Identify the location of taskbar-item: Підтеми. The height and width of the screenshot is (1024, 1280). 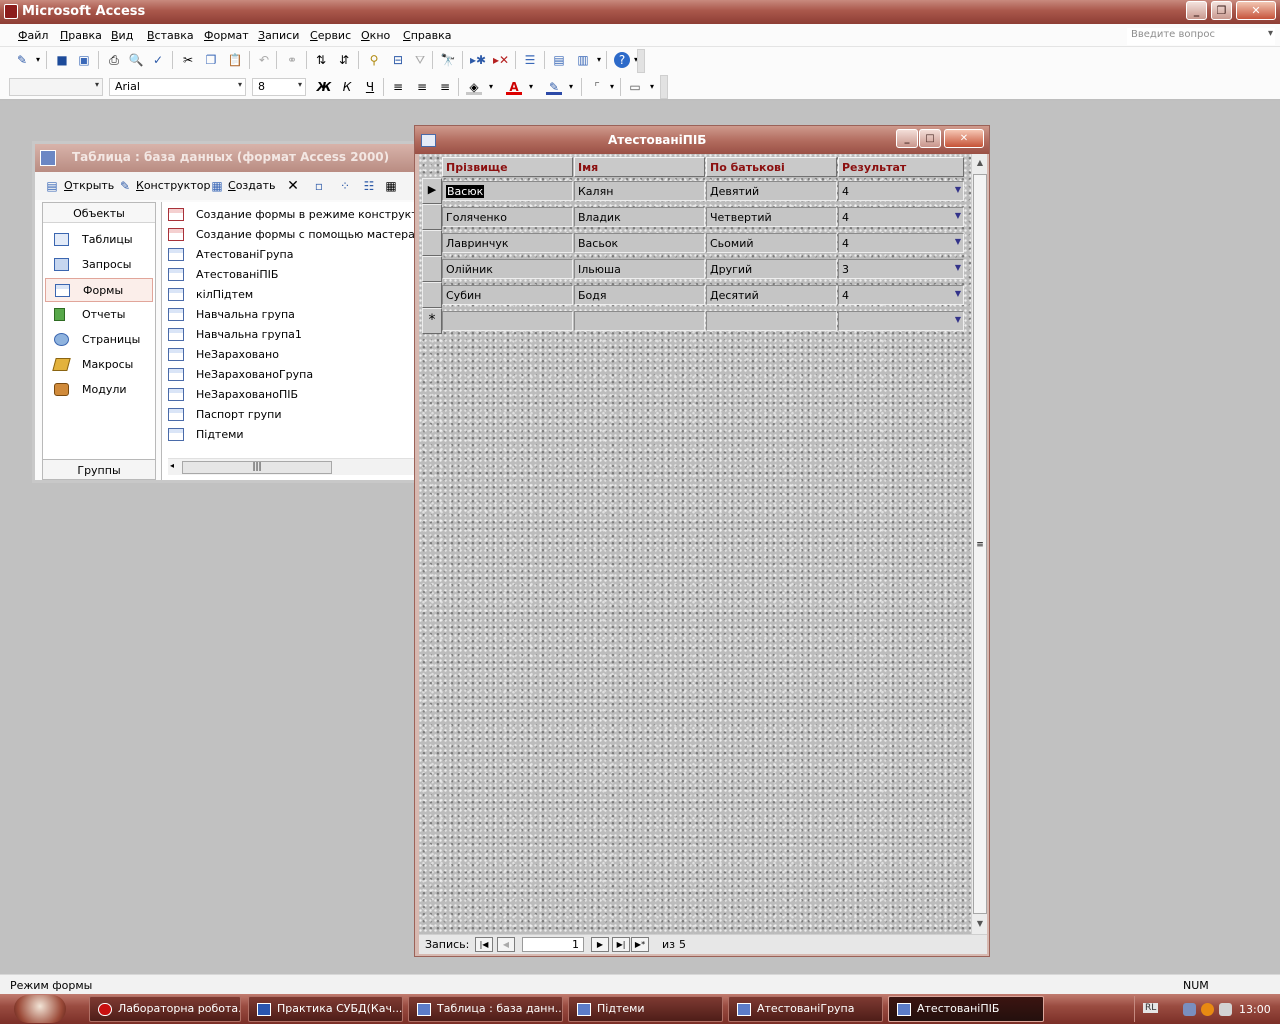
(645, 1009).